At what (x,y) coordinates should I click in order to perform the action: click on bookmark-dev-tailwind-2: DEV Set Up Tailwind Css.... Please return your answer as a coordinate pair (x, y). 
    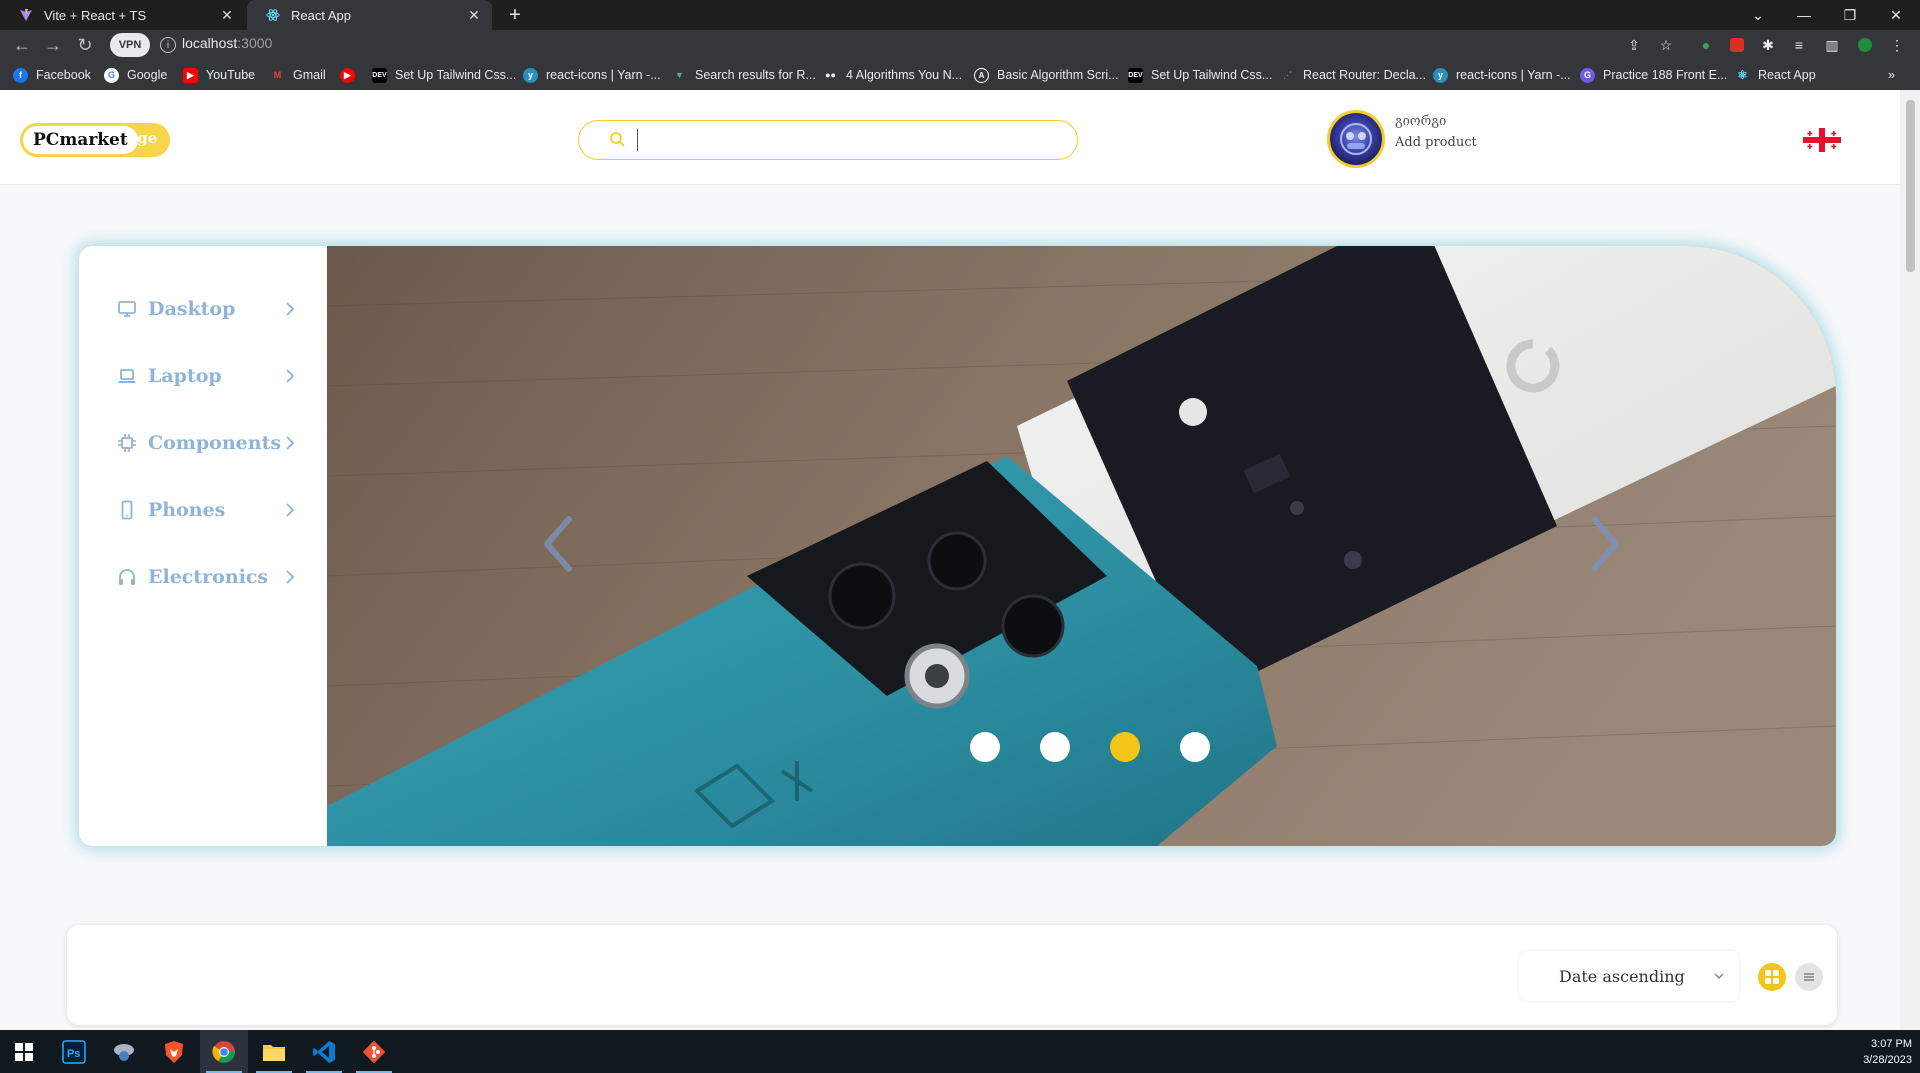
    Looking at the image, I should click on (1200, 75).